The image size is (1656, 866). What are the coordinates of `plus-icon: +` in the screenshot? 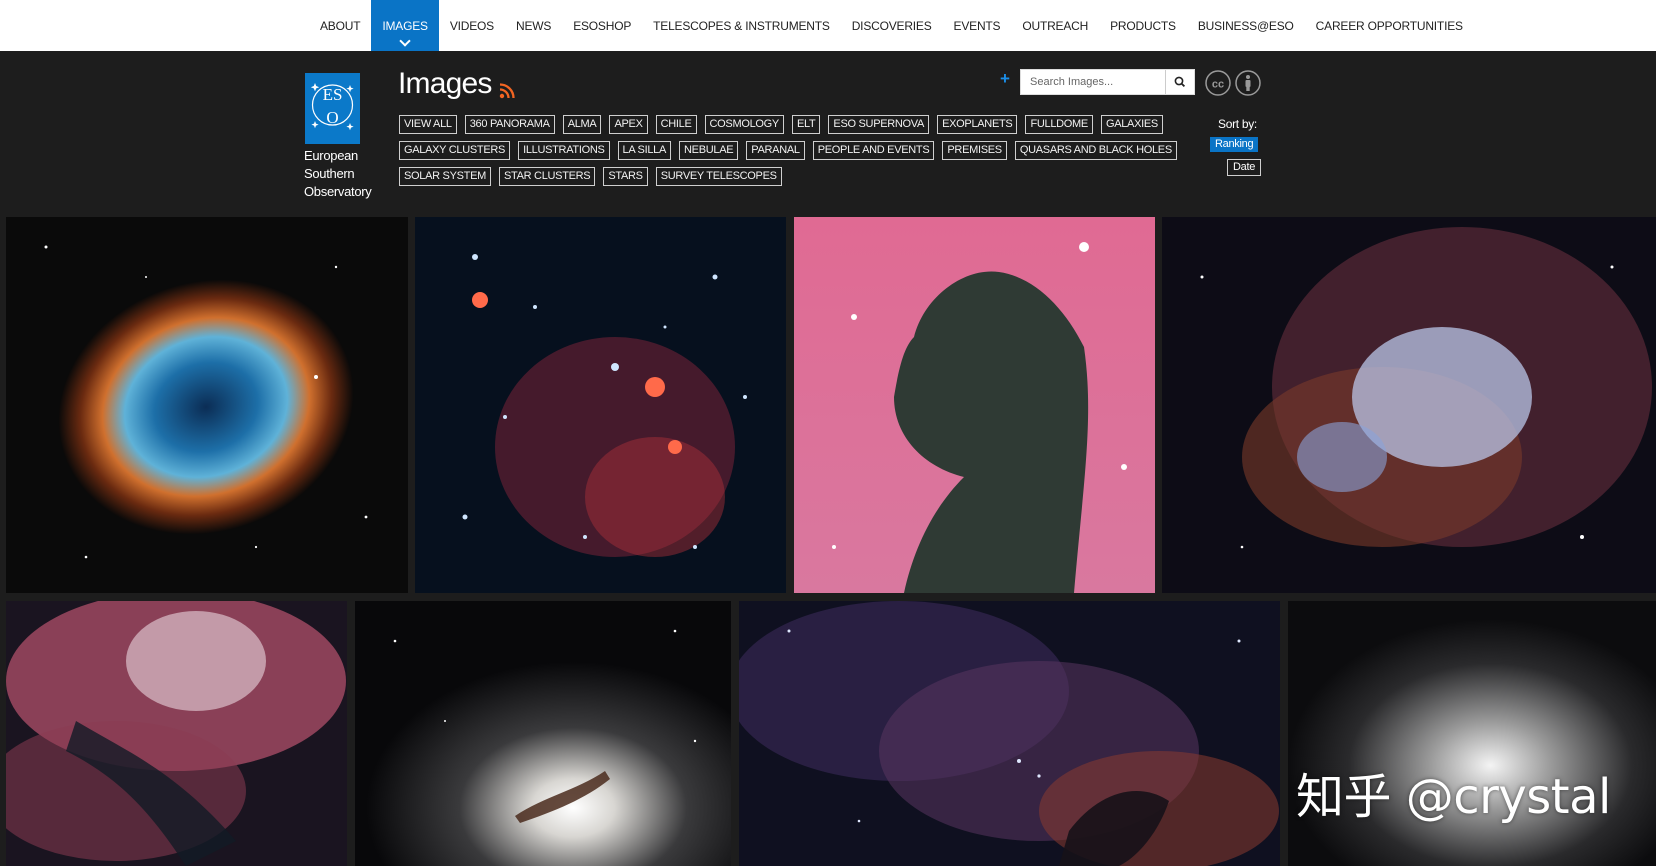 It's located at (1005, 79).